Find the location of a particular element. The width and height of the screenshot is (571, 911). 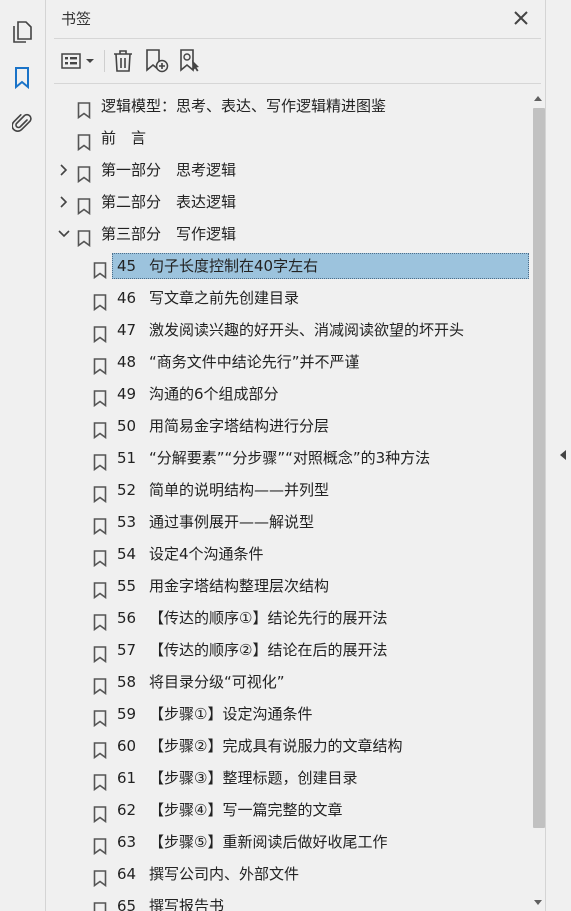

scroll-up-icon is located at coordinates (538, 98).